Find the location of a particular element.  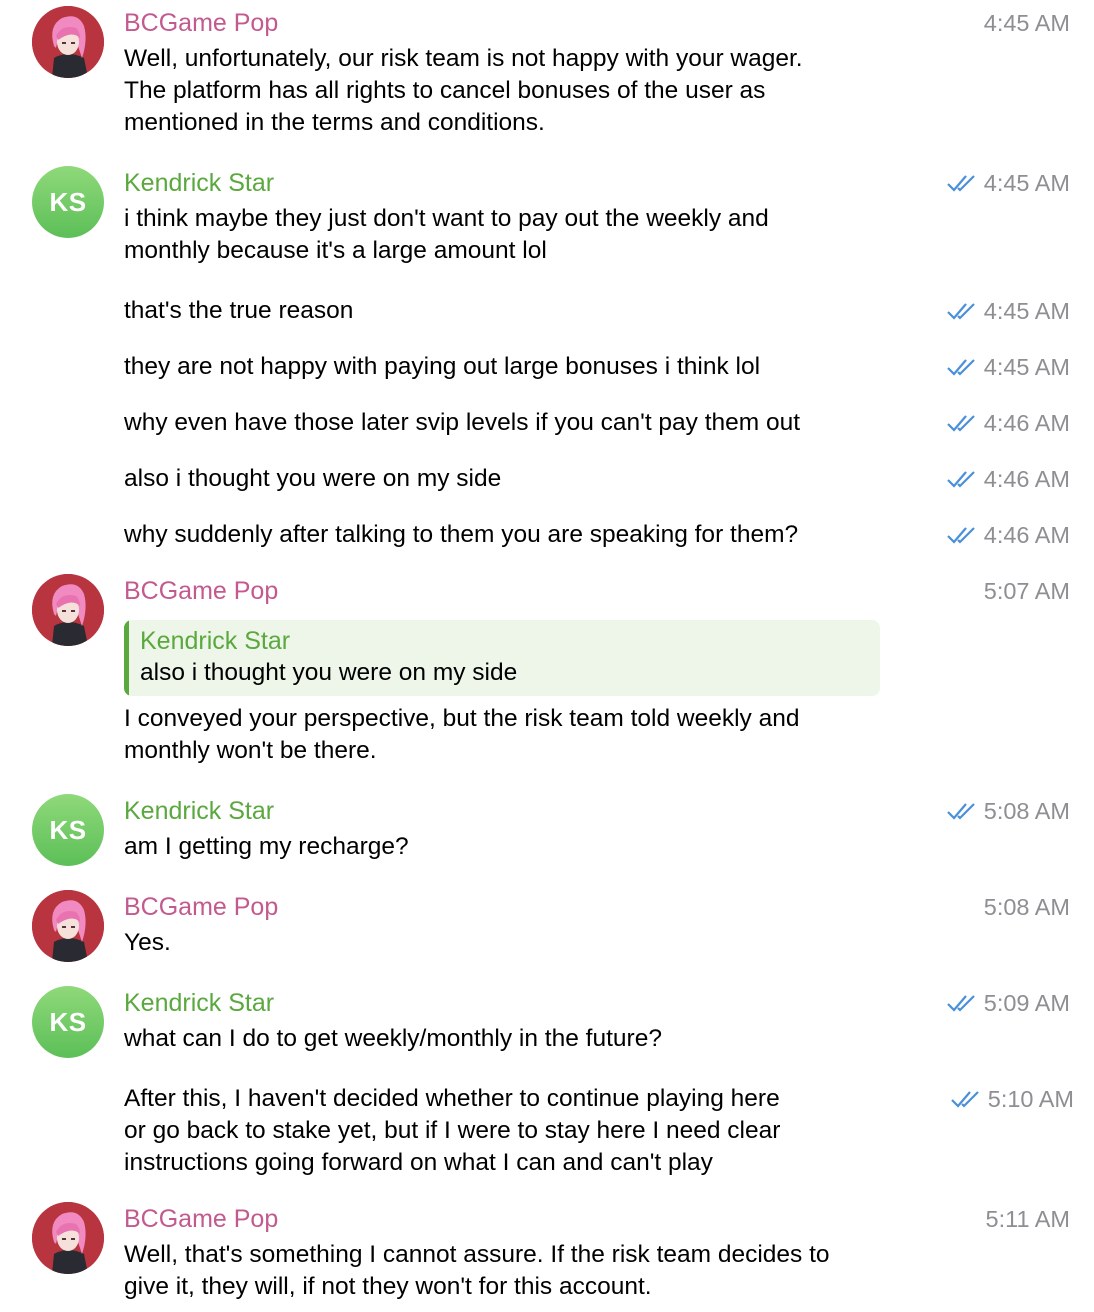

reply-bar is located at coordinates (126, 658).